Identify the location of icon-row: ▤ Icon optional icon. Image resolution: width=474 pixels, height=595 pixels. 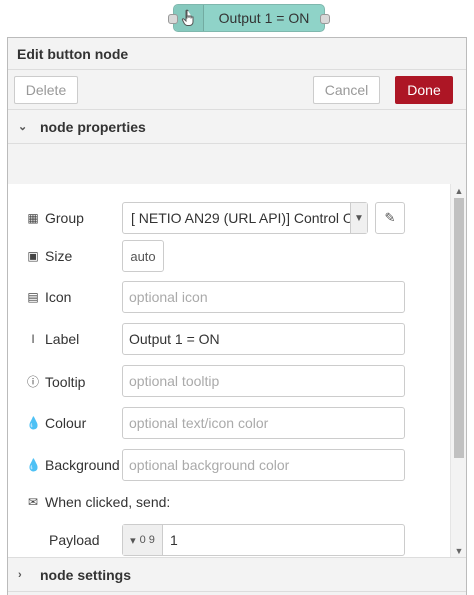
(228, 298).